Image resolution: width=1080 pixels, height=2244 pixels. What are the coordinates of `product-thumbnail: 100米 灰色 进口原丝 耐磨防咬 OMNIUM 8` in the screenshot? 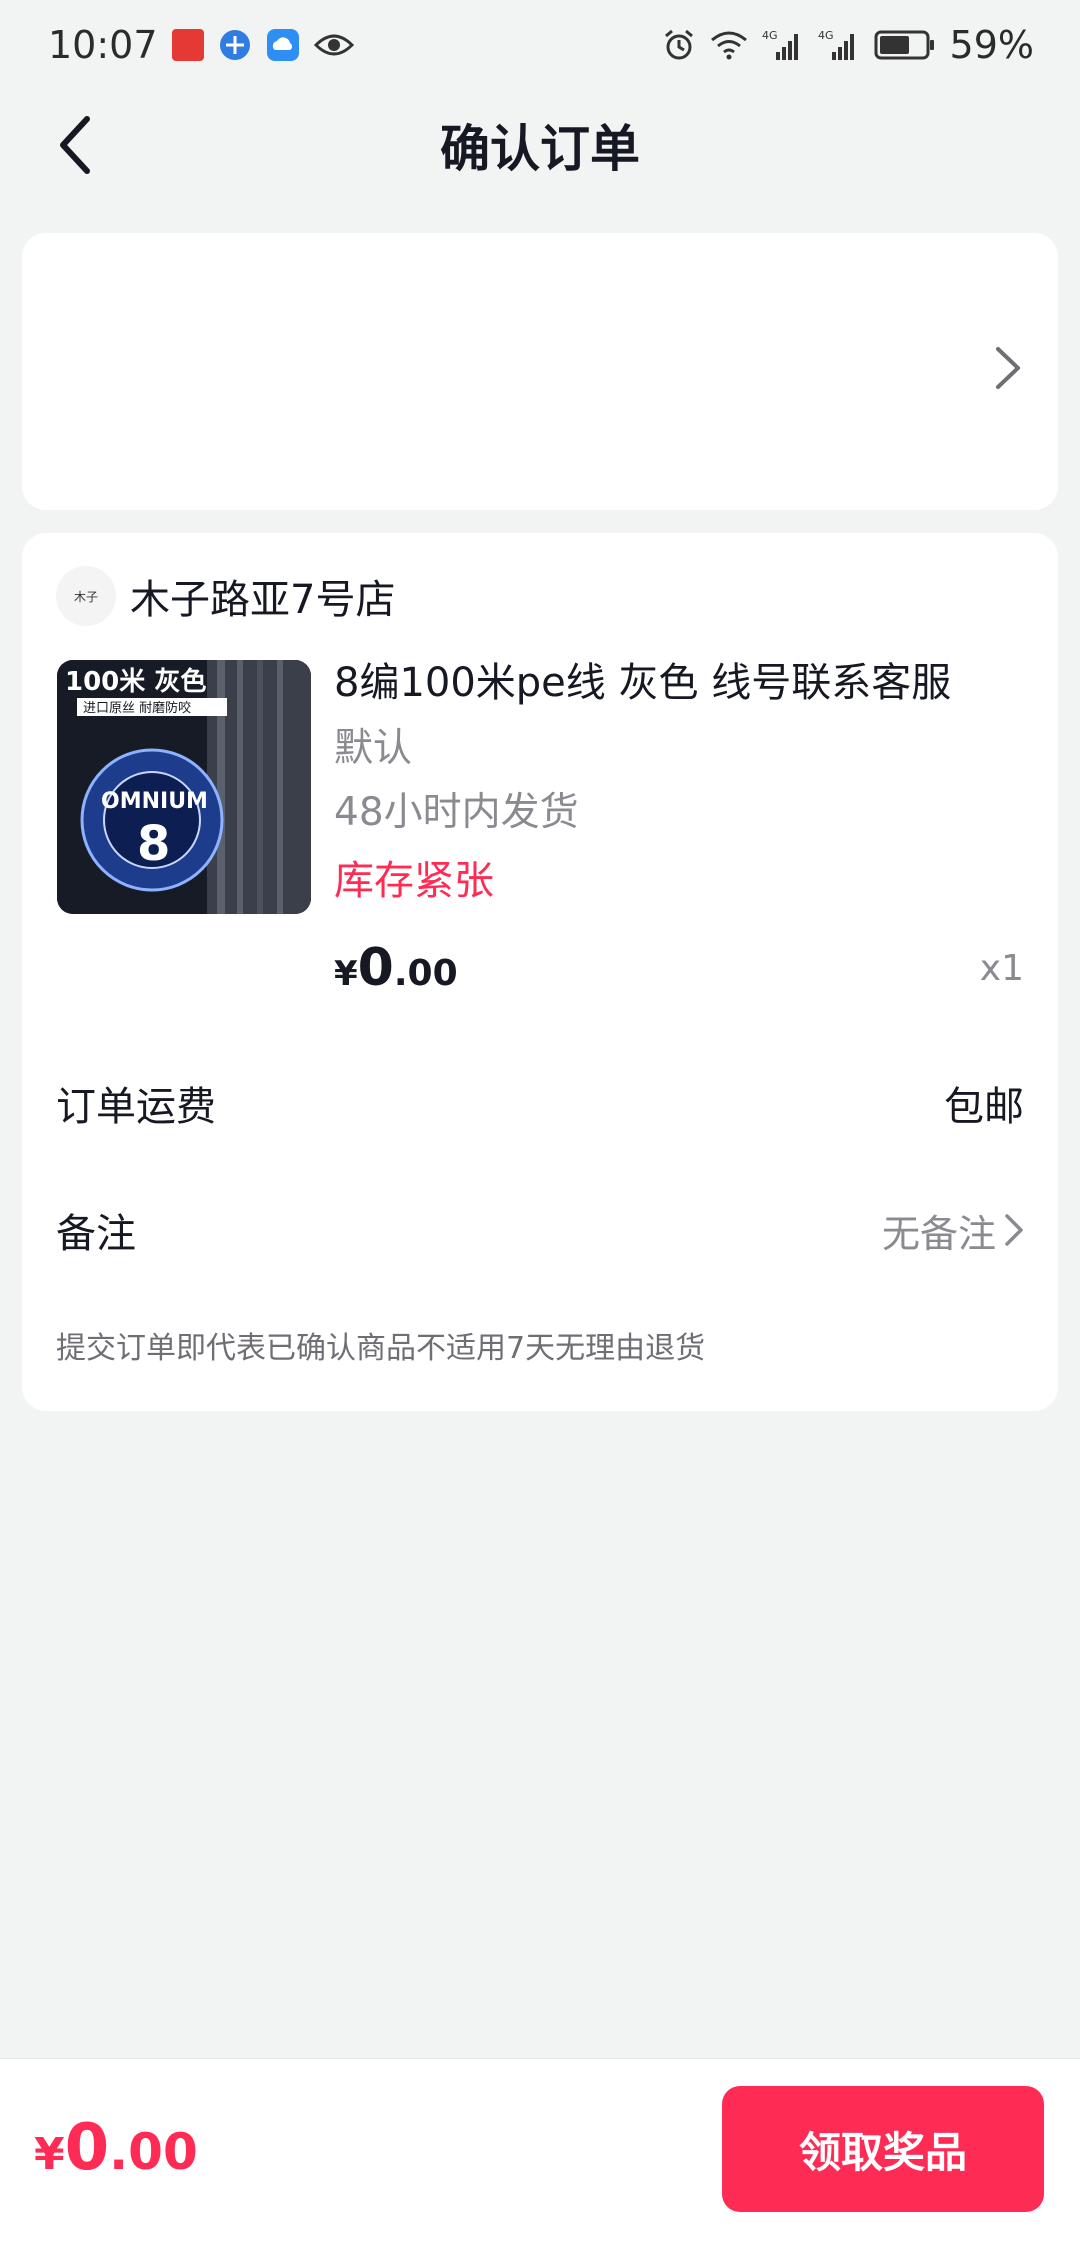 It's located at (184, 787).